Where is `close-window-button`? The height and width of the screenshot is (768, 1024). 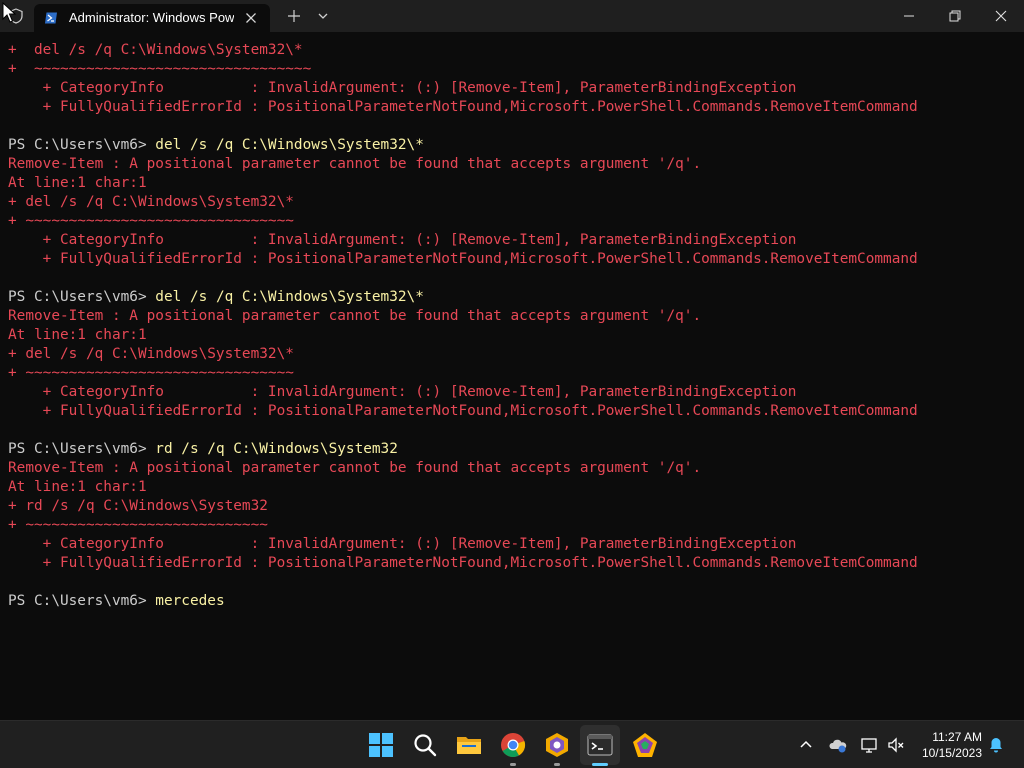
close-window-button is located at coordinates (1001, 16).